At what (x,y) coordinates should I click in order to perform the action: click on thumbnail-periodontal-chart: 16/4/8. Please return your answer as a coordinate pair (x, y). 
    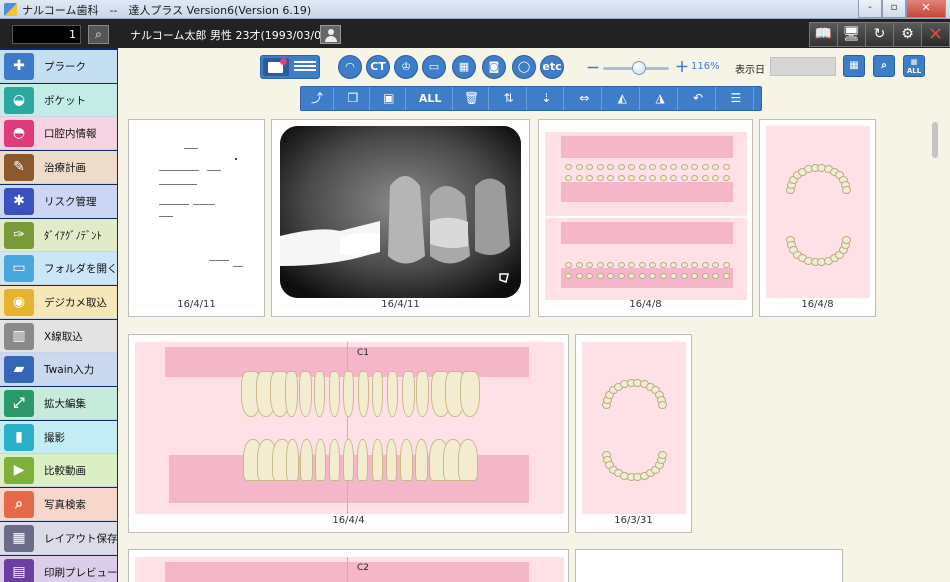
    Looking at the image, I should click on (645, 218).